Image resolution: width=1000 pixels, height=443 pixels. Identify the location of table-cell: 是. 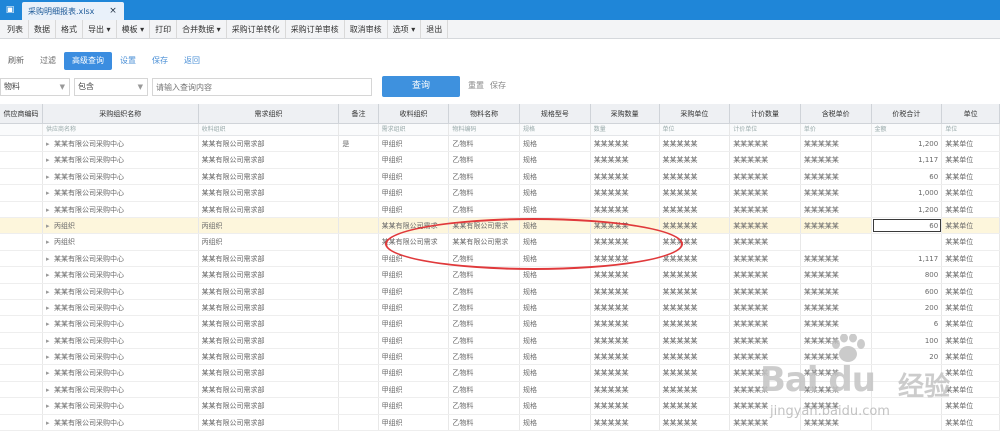
(359, 144).